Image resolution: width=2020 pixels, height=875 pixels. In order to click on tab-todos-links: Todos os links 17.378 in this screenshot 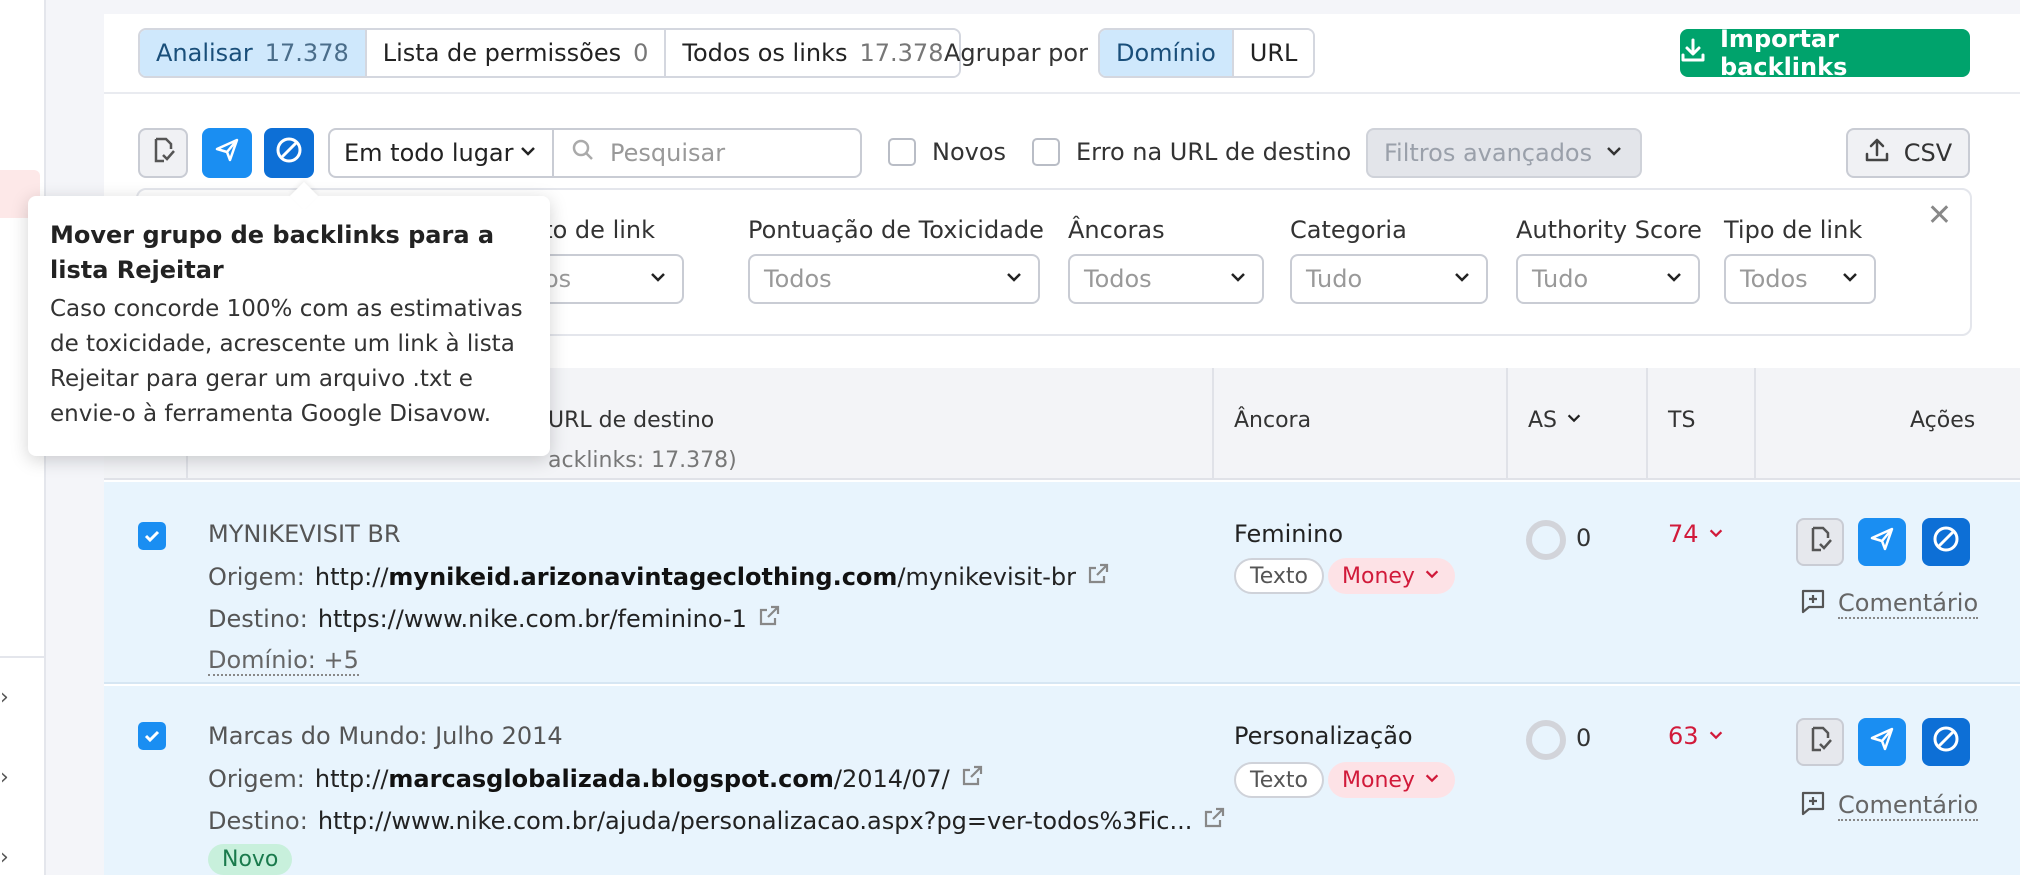, I will do `click(813, 53)`.